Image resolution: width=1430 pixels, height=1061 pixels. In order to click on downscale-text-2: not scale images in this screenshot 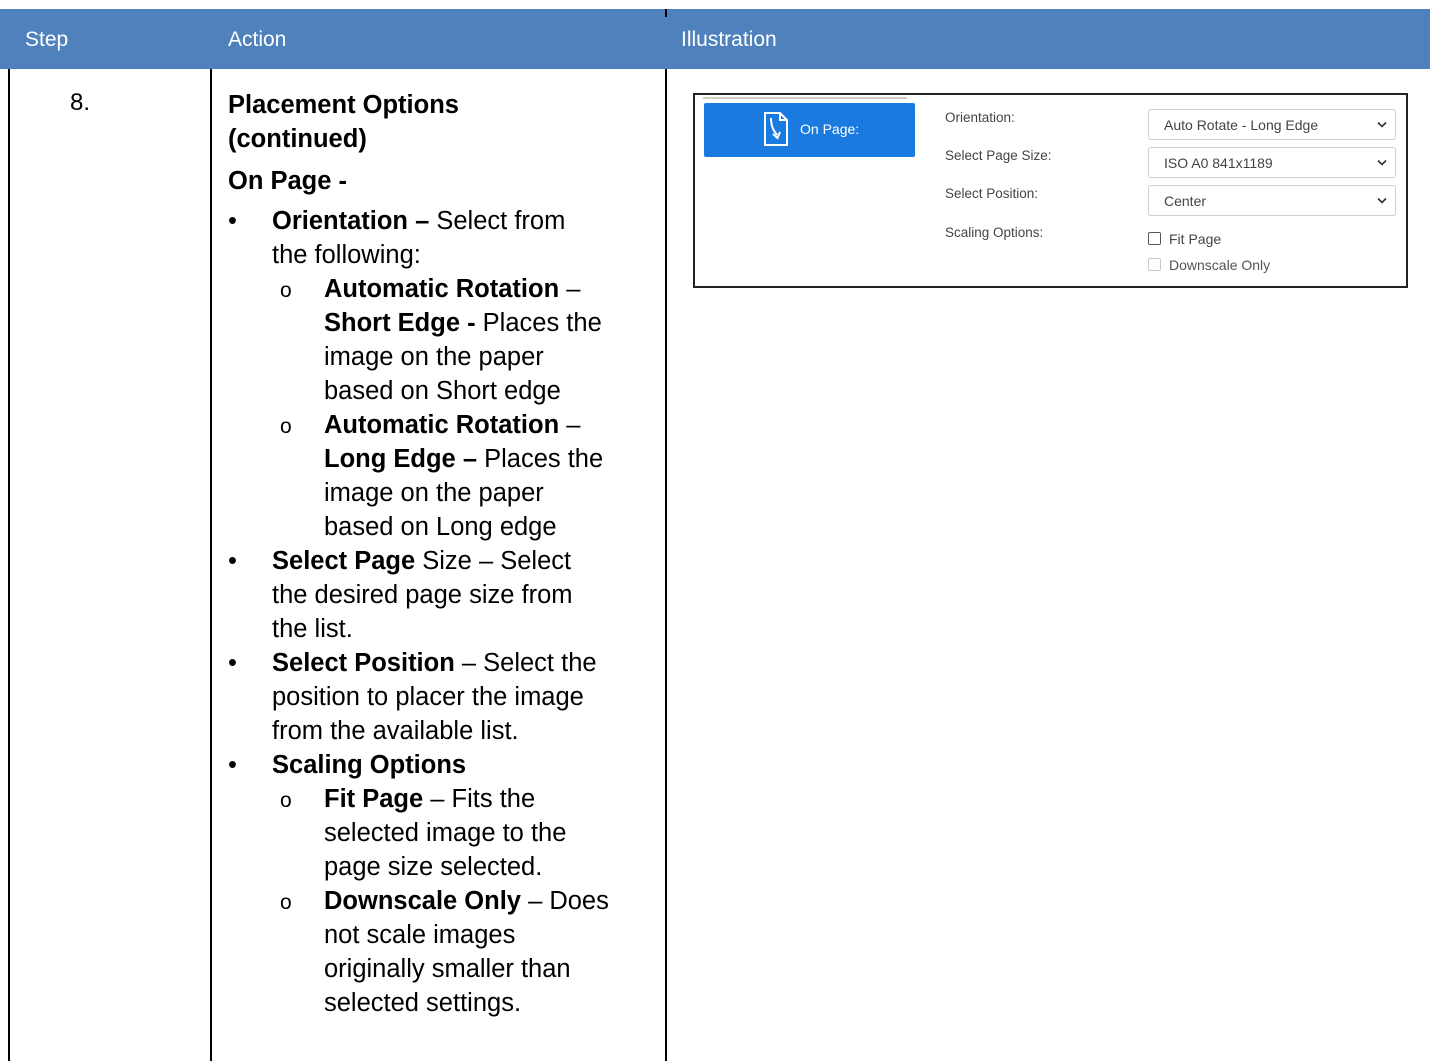, I will do `click(420, 935)`.